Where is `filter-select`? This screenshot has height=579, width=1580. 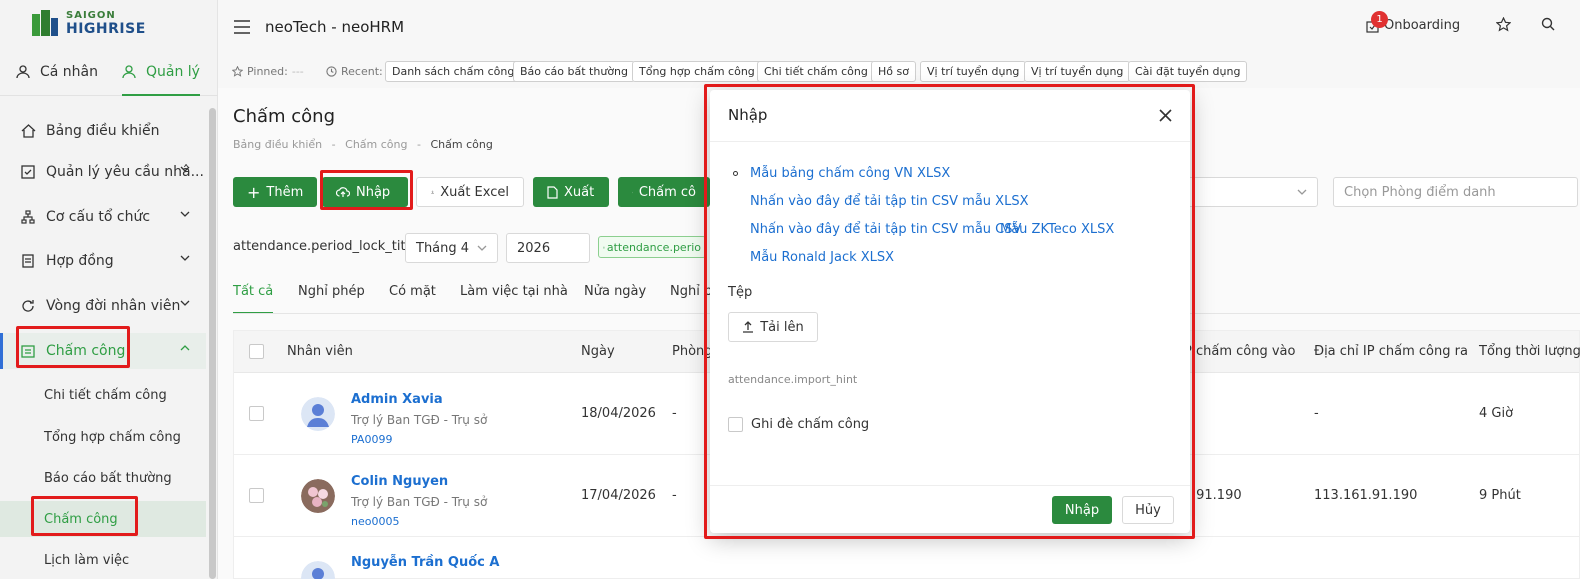 filter-select is located at coordinates (1248, 192).